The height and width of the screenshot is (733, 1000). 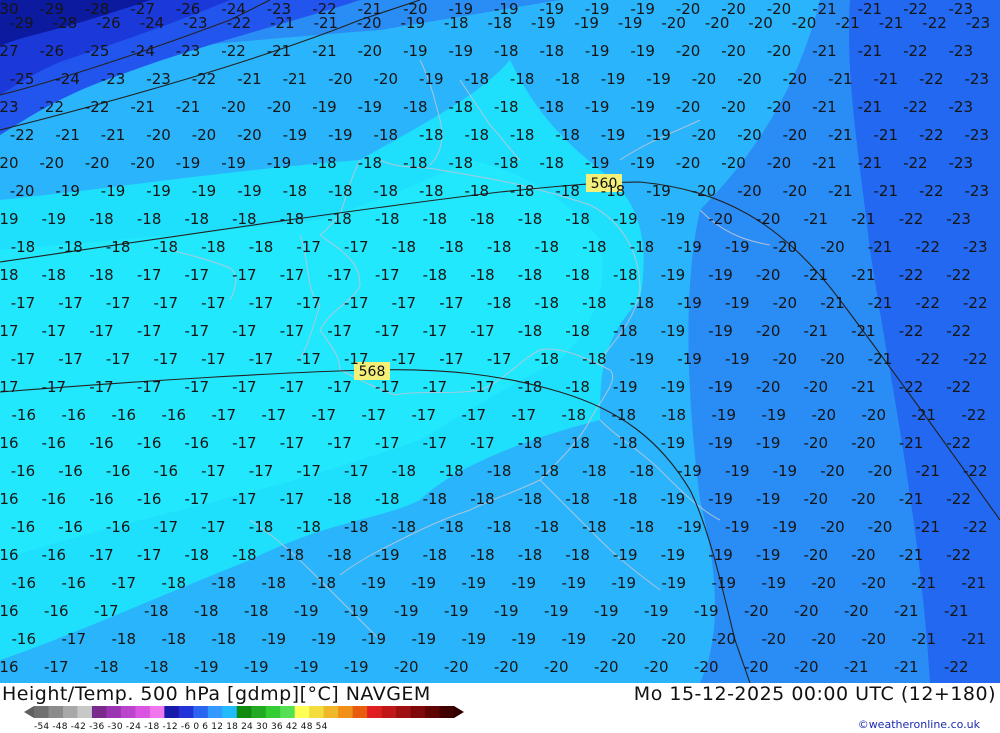 What do you see at coordinates (195, 23) in the screenshot?
I see `temperature-label: -23` at bounding box center [195, 23].